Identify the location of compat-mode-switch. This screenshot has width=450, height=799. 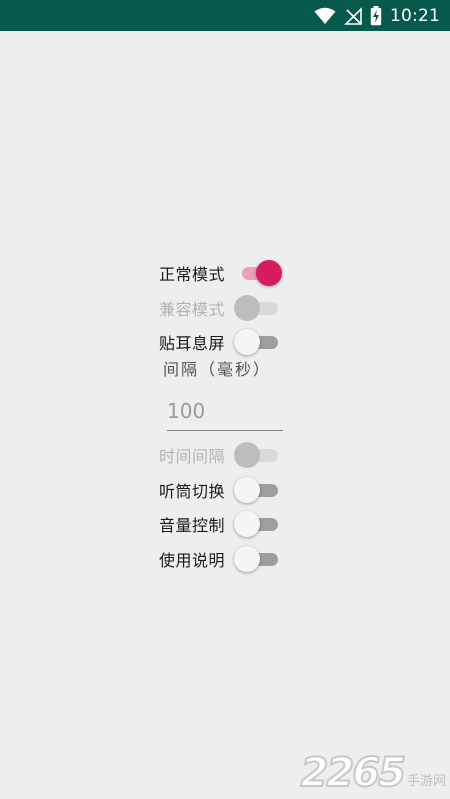
(258, 308).